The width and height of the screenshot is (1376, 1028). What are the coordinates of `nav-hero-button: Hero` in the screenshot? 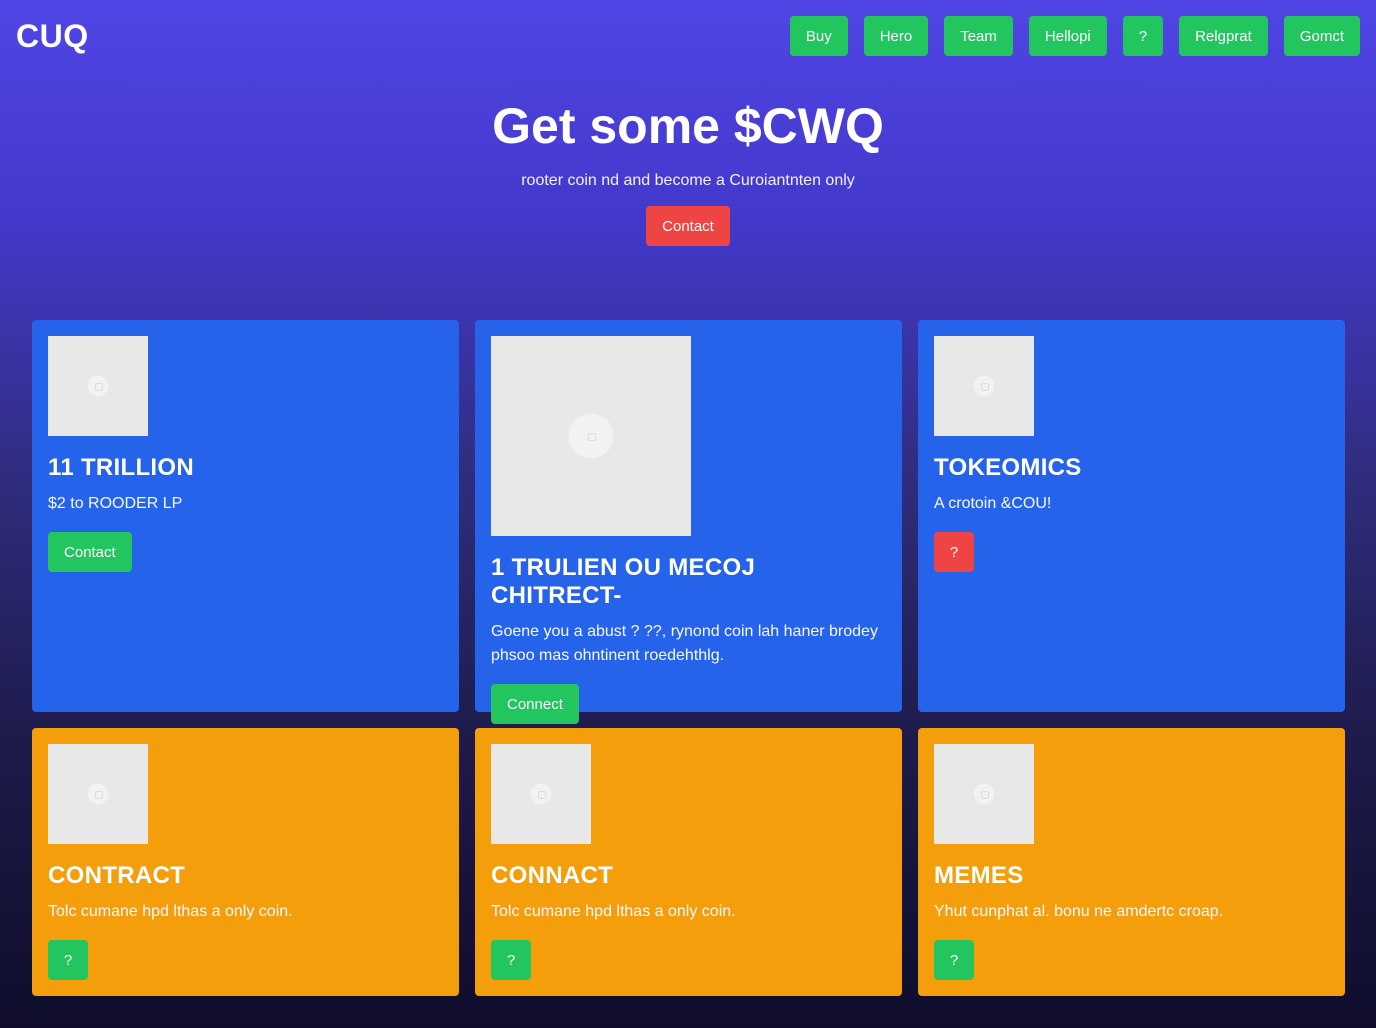 It's located at (896, 36).